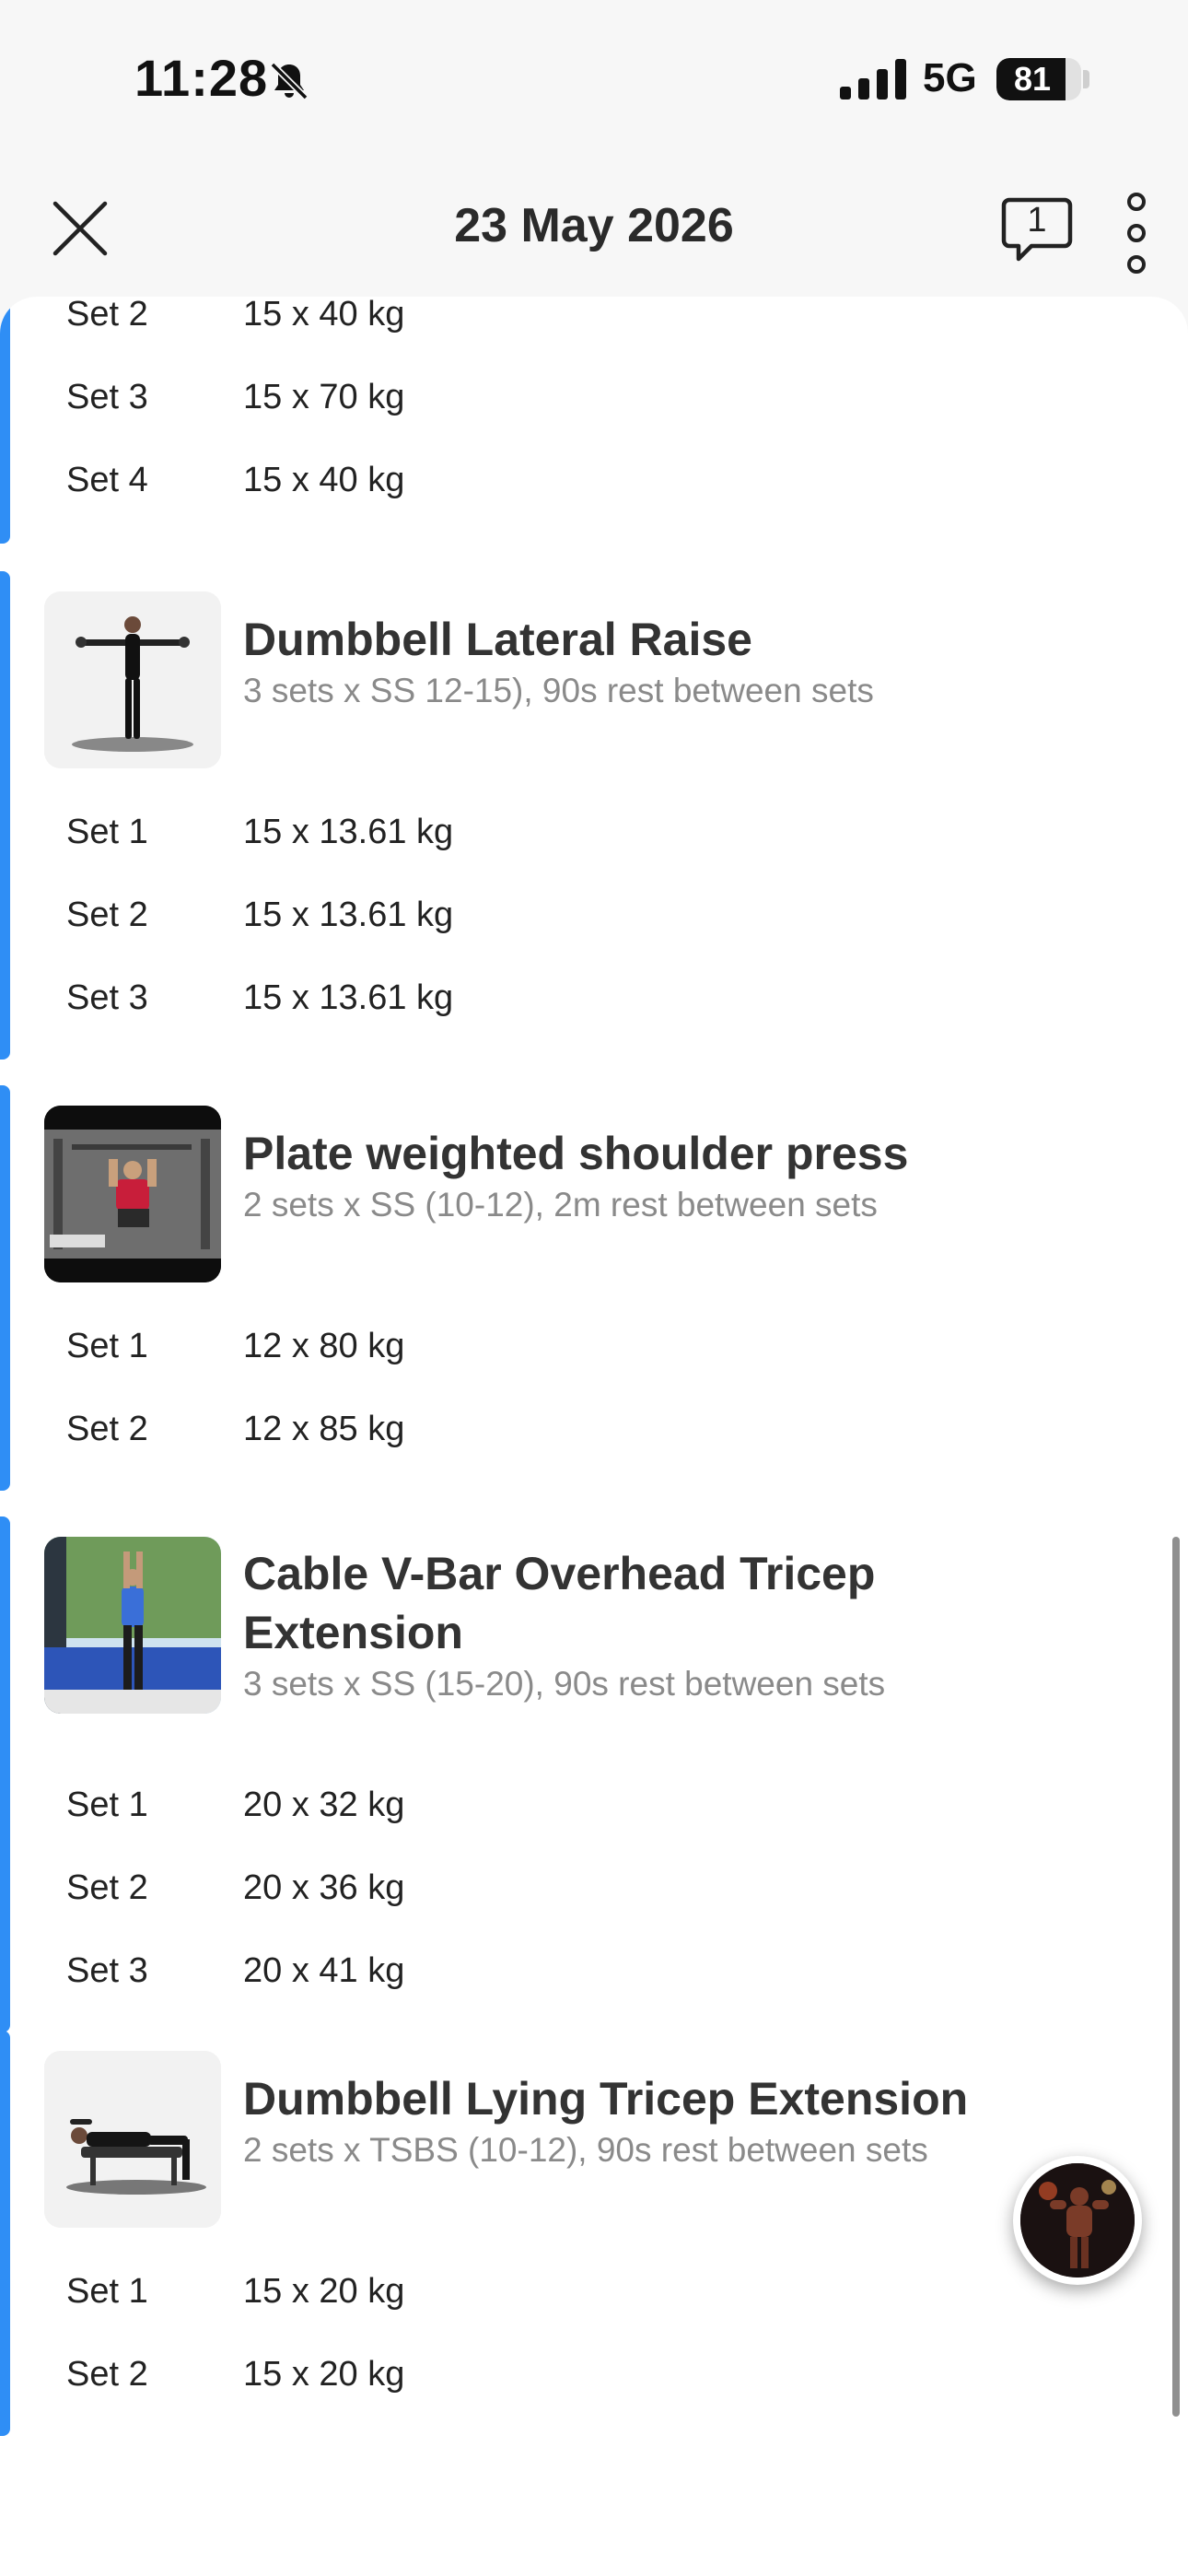 Image resolution: width=1188 pixels, height=2576 pixels. I want to click on set-value: 15 x 70 kg, so click(324, 397).